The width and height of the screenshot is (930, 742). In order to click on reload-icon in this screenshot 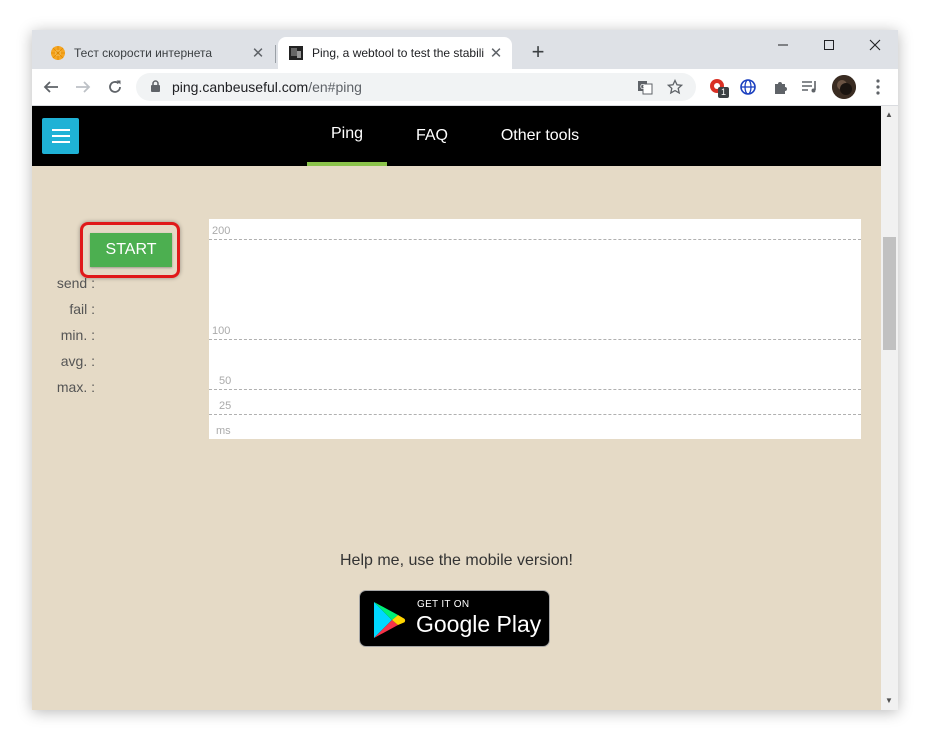, I will do `click(115, 87)`.